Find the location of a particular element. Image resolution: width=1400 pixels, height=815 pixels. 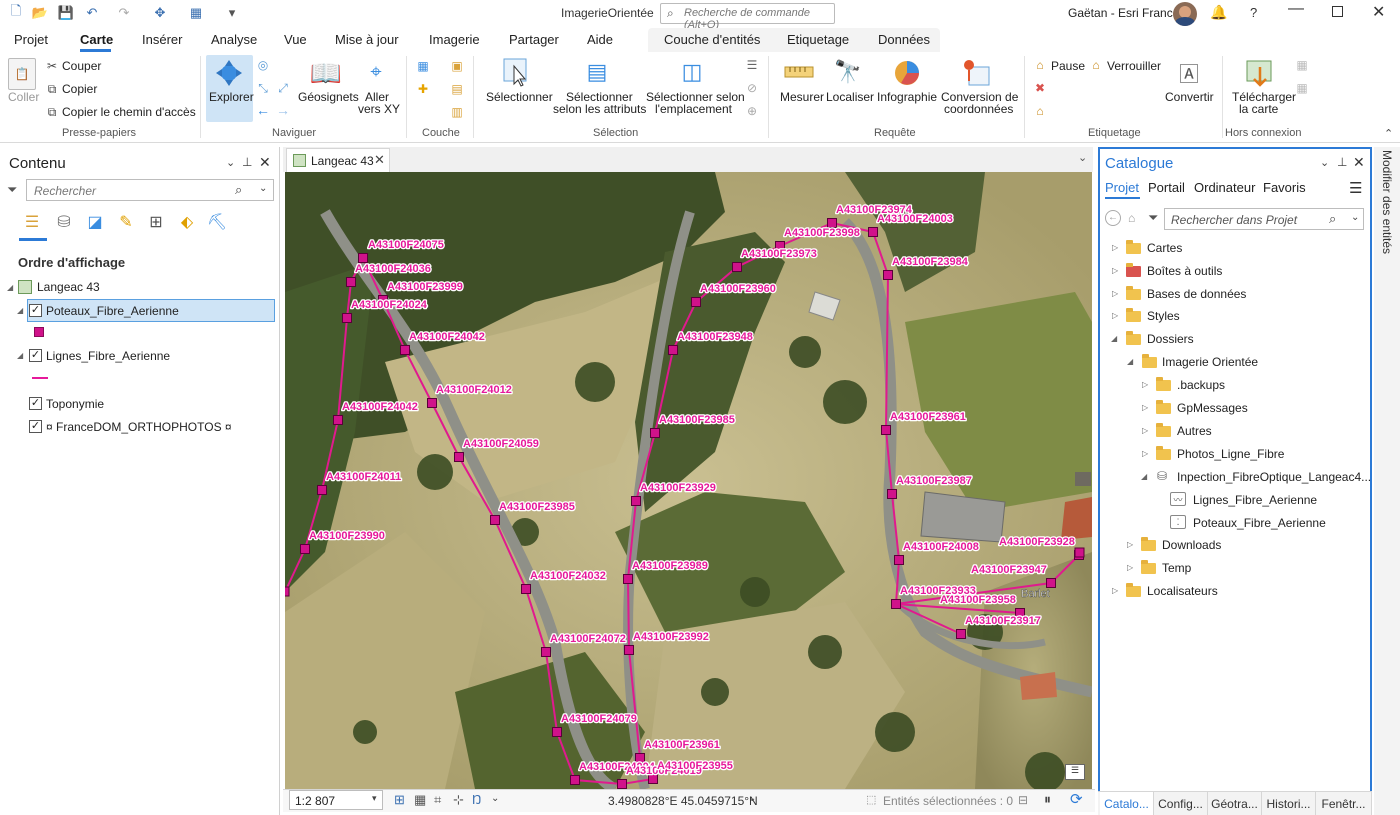

notifications-icon: 🔔 is located at coordinates (1218, 12).